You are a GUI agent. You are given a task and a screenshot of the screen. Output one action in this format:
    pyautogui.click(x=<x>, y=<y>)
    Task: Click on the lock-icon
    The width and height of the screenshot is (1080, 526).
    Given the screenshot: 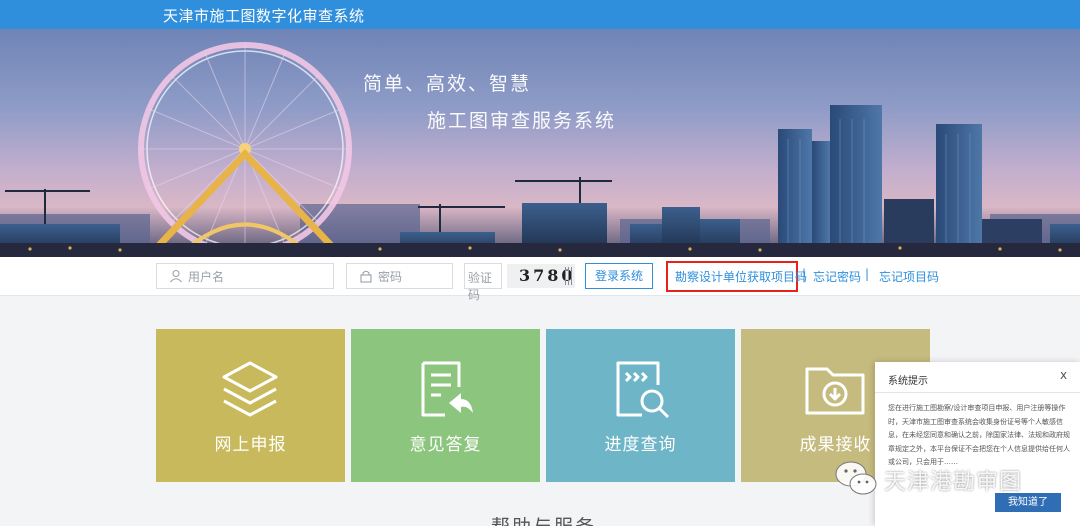 What is the action you would take?
    pyautogui.click(x=366, y=276)
    